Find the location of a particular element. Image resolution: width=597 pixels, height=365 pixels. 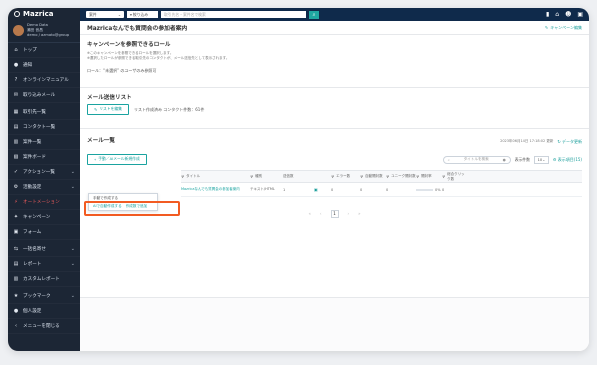

sidebar-item-custom-report: ▥ カスタムレポート is located at coordinates (44, 279).